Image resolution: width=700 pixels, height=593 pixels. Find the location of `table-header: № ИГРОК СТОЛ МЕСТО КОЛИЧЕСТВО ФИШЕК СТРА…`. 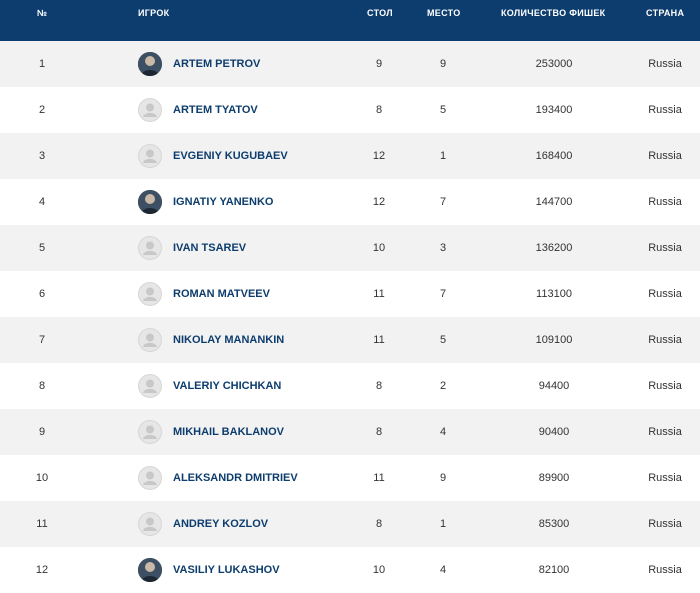

table-header: № ИГРОК СТОЛ МЕСТО КОЛИЧЕСТВО ФИШЕК СТРА… is located at coordinates (350, 20).